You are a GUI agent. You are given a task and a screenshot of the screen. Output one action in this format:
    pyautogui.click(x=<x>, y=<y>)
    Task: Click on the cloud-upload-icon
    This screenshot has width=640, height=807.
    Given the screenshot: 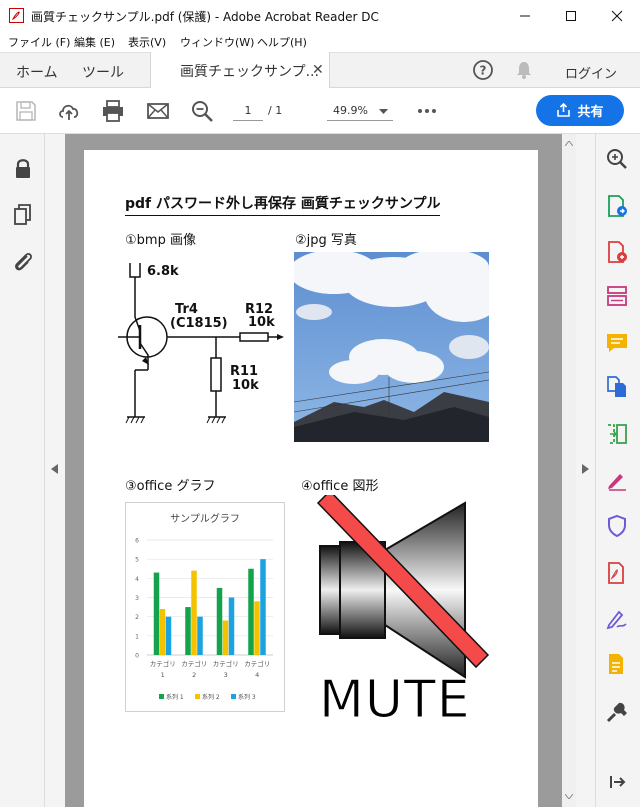 What is the action you would take?
    pyautogui.click(x=69, y=111)
    